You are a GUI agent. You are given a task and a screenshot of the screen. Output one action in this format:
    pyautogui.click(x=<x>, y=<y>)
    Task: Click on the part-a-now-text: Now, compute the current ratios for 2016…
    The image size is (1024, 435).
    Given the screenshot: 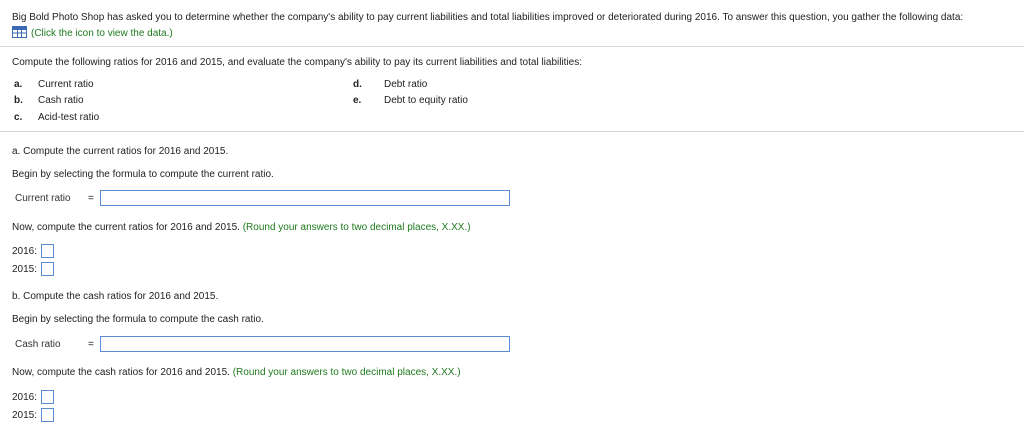 What is the action you would take?
    pyautogui.click(x=126, y=227)
    